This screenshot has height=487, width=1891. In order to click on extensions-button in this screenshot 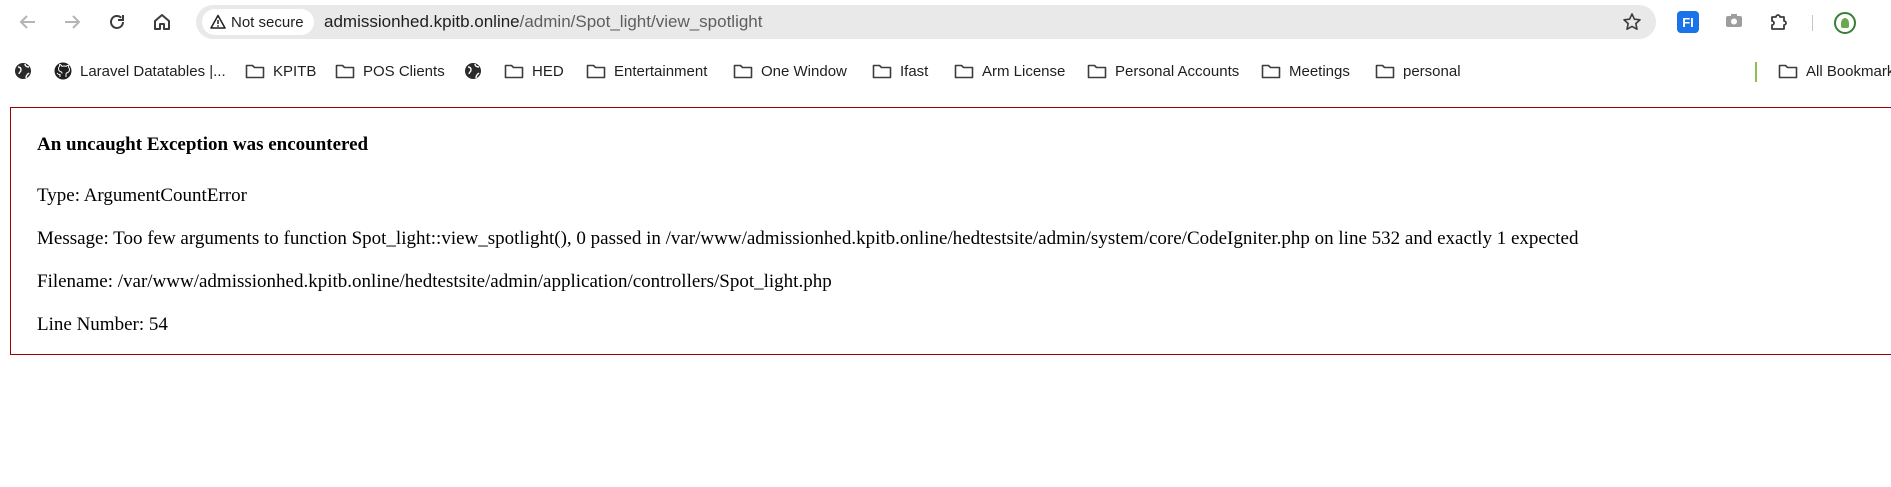, I will do `click(1779, 24)`.